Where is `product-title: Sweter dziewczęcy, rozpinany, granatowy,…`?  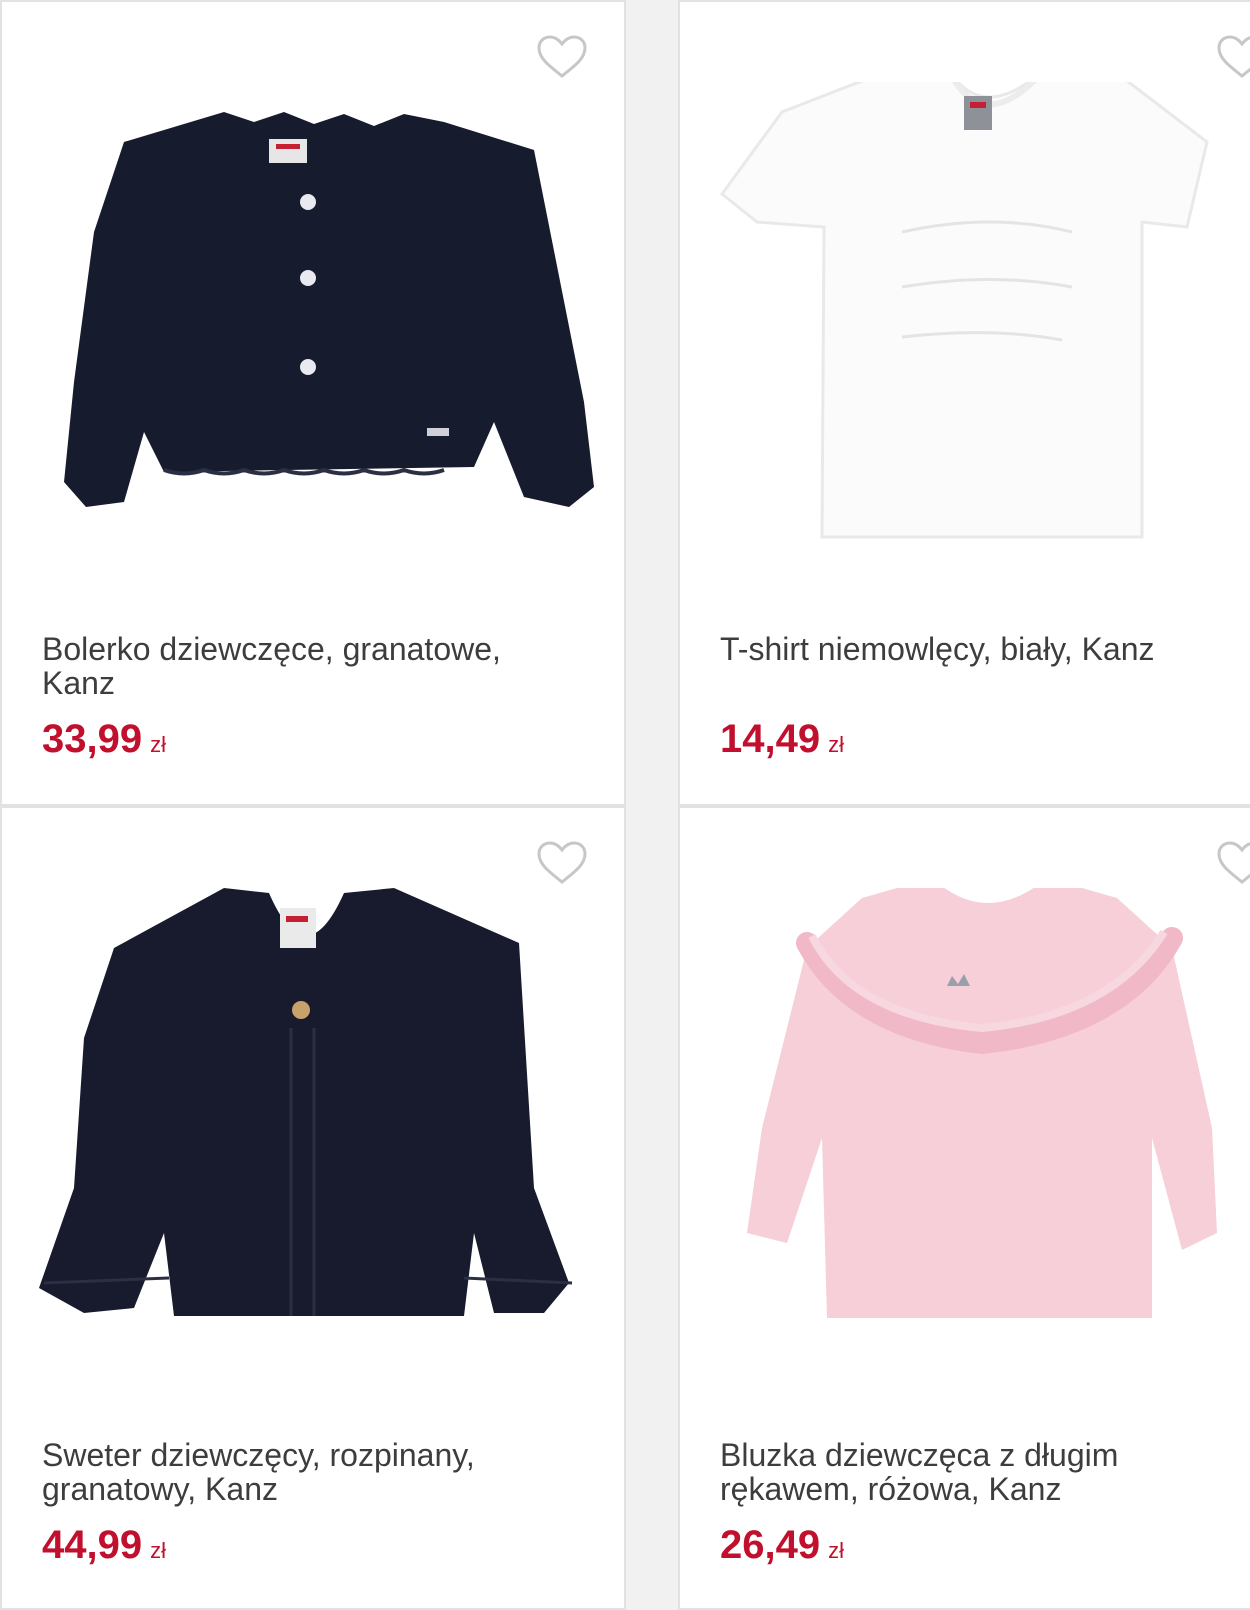 product-title: Sweter dziewczęcy, rozpinany, granatowy,… is located at coordinates (312, 1472).